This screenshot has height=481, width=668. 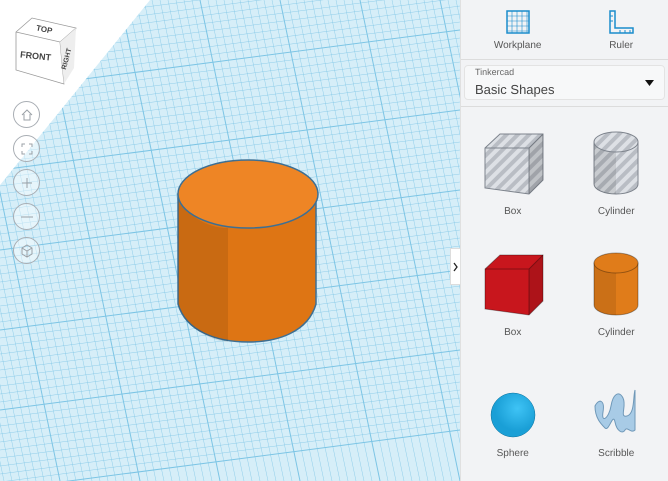 I want to click on cube-icon, so click(x=27, y=251).